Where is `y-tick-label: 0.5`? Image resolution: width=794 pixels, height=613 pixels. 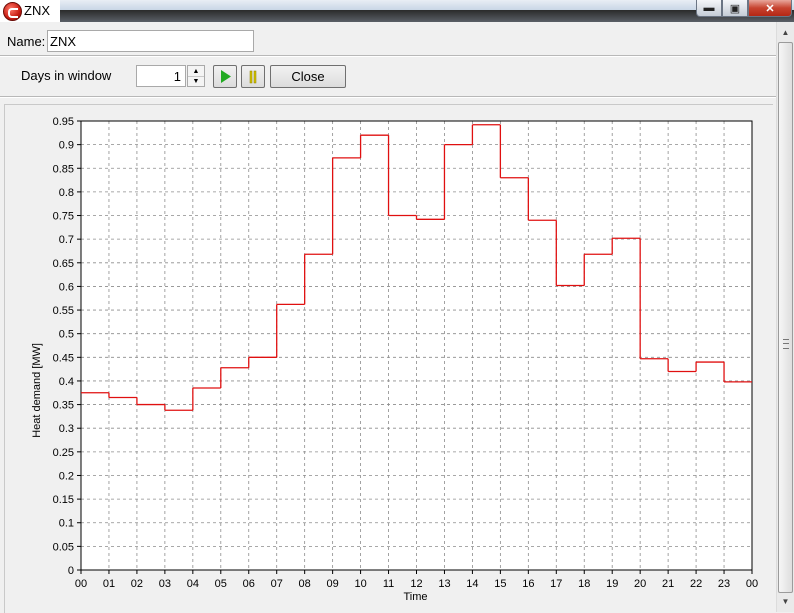 y-tick-label: 0.5 is located at coordinates (66, 335).